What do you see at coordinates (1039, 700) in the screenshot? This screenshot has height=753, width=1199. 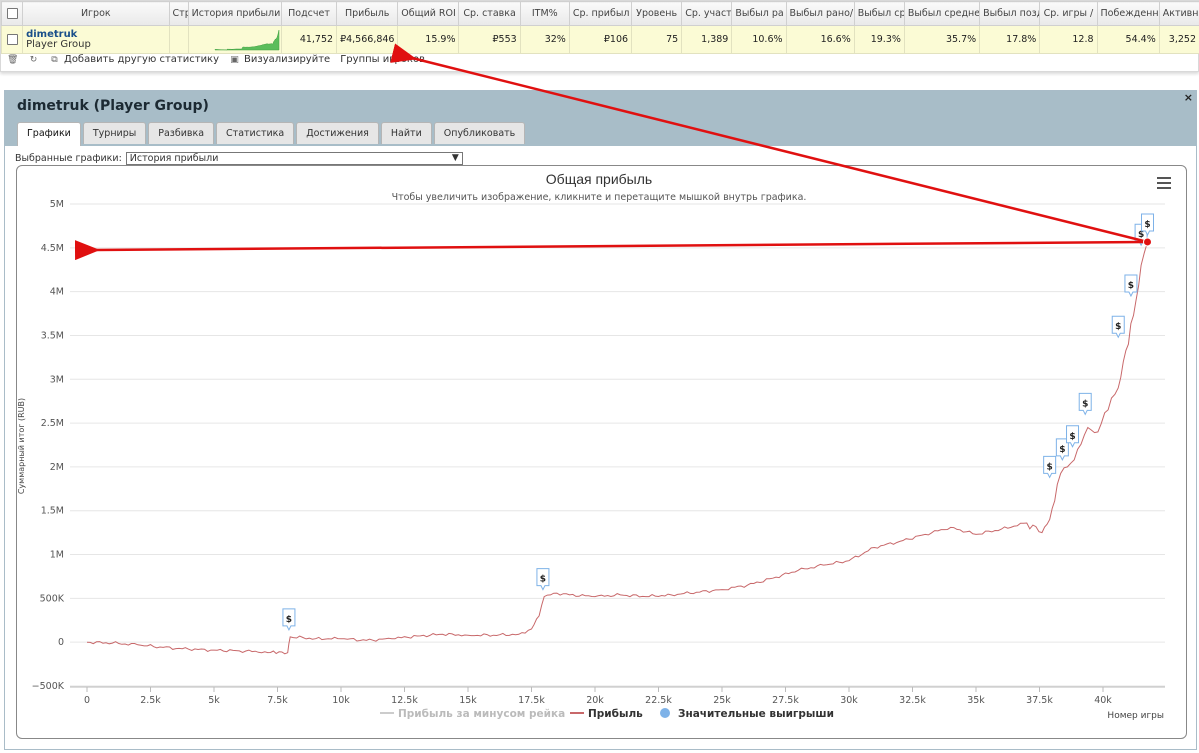 I see `x-tick-label: 37.5k` at bounding box center [1039, 700].